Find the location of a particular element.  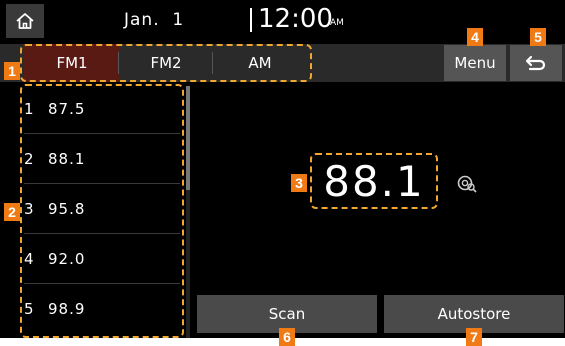

preset-item: 4 92.0 is located at coordinates (102, 259).